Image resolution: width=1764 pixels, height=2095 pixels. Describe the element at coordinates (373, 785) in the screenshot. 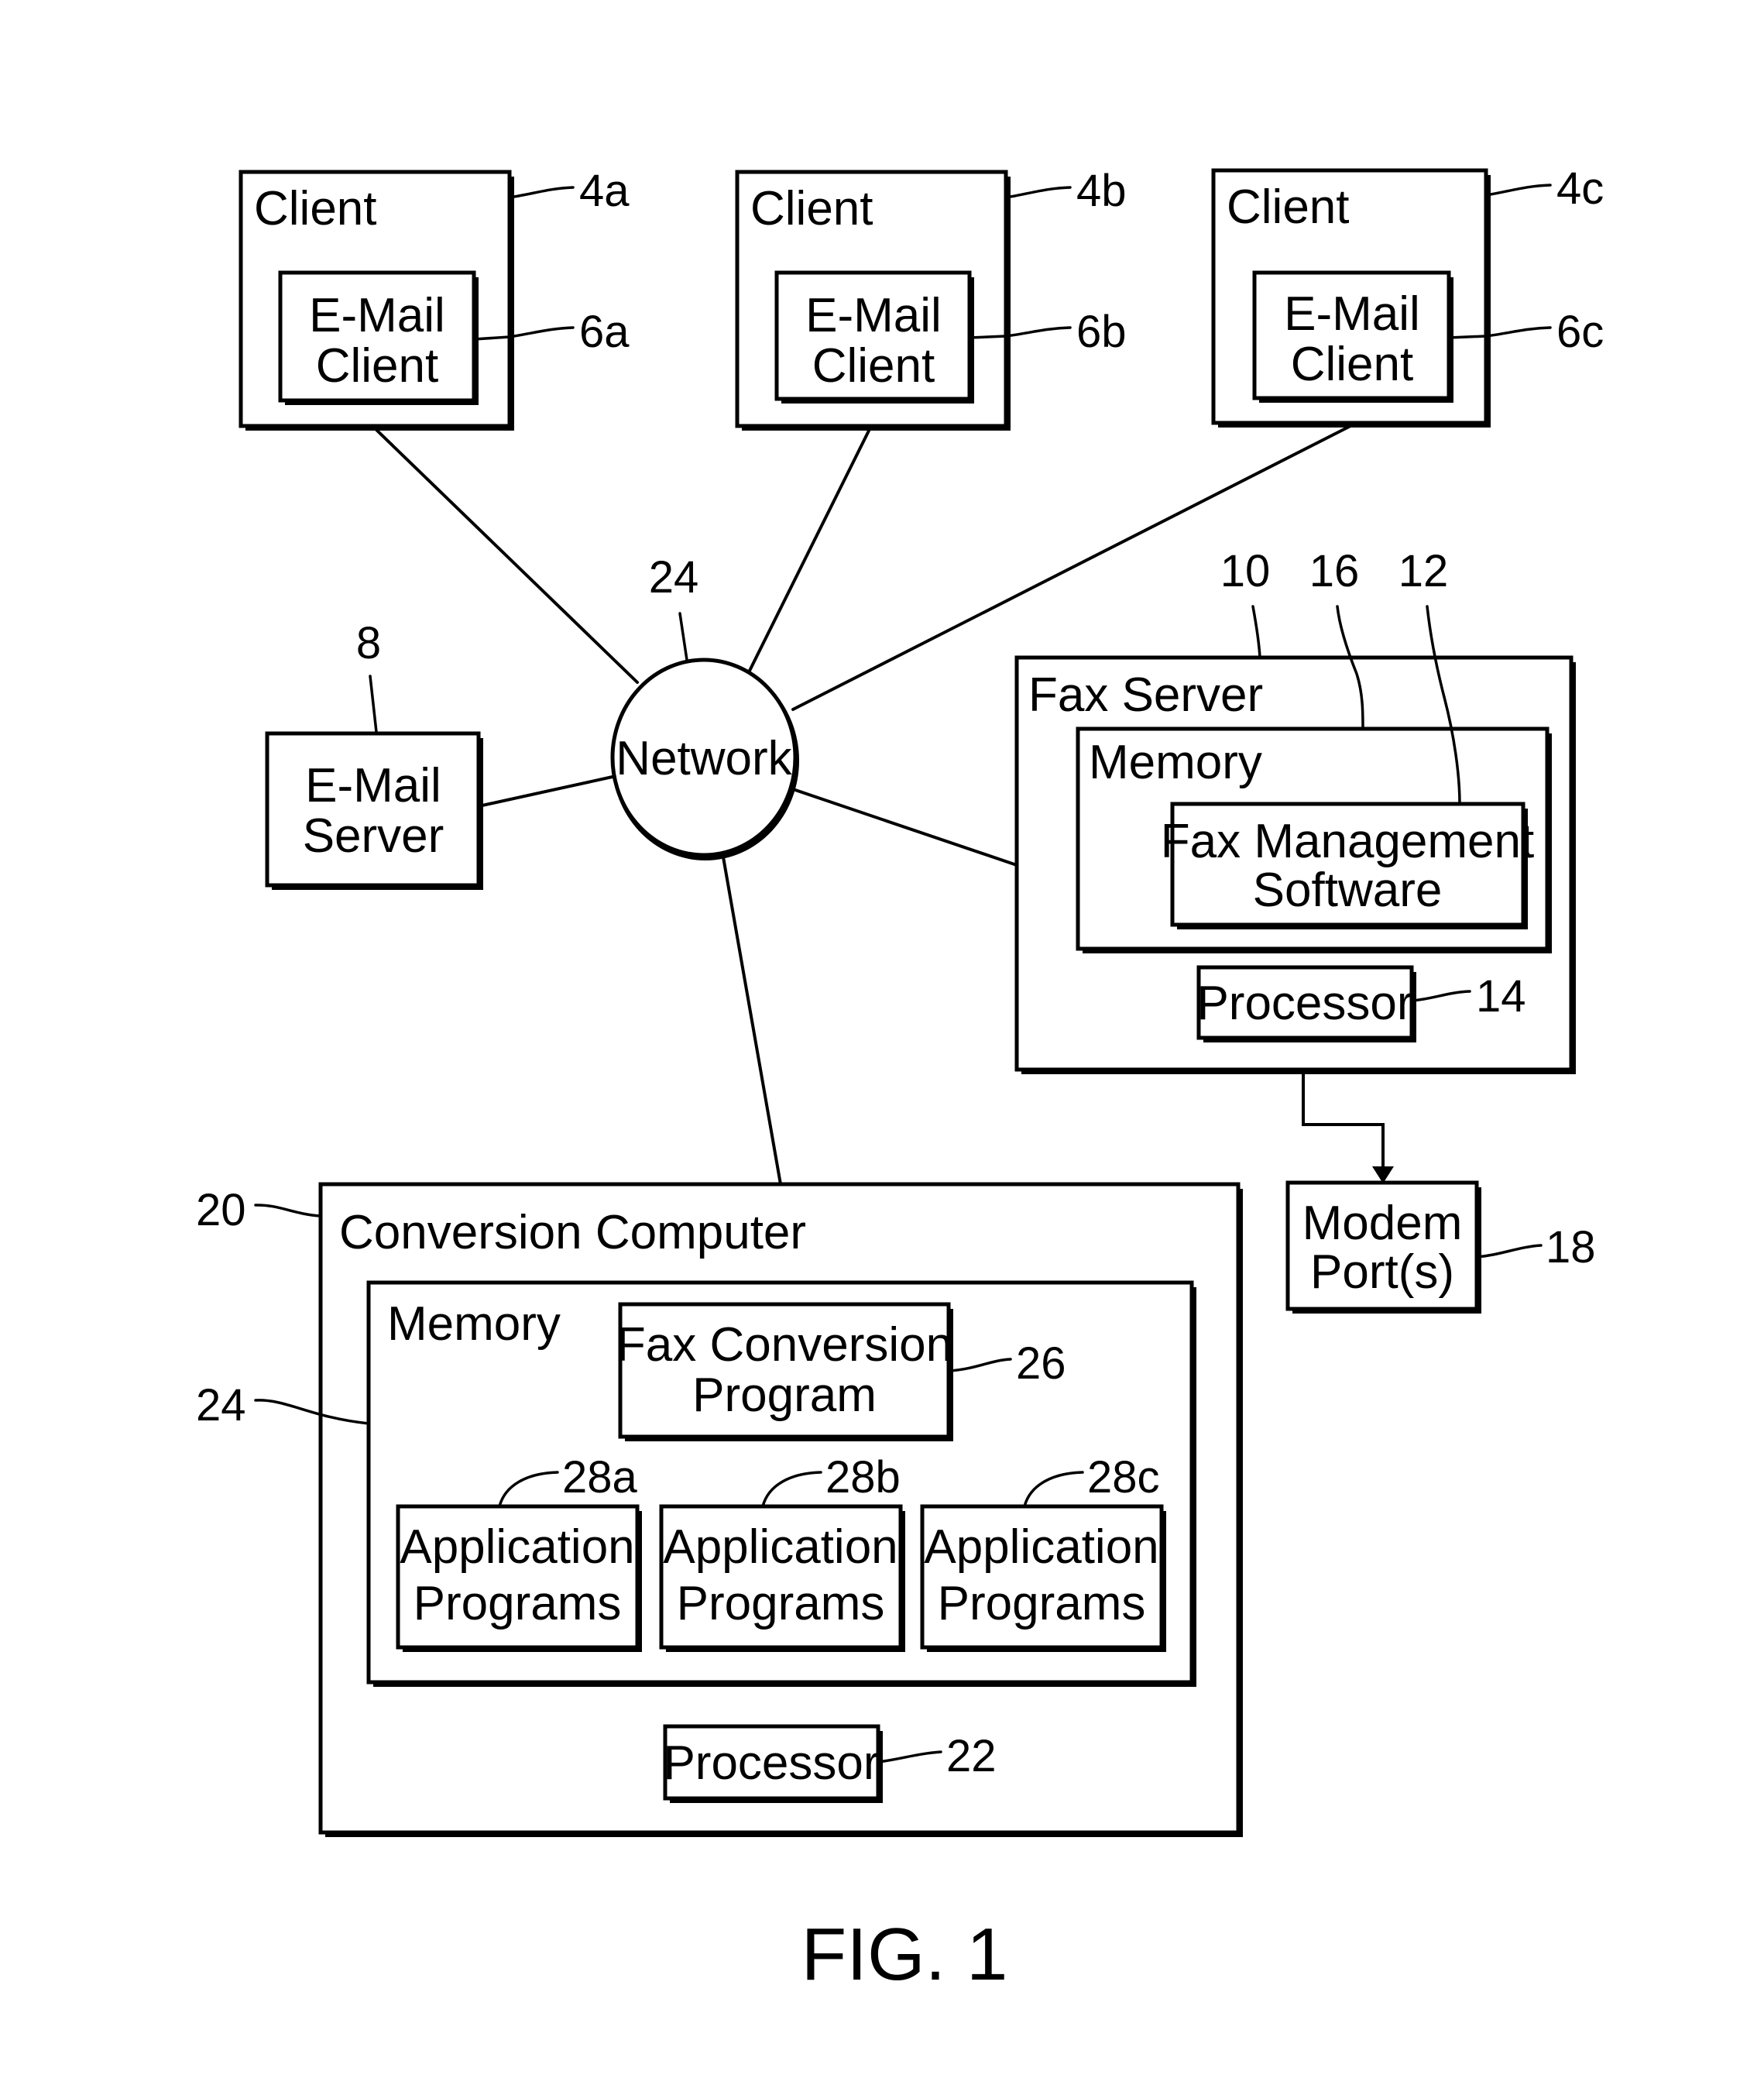

I see `email-server-line1: E-Mail` at that location.